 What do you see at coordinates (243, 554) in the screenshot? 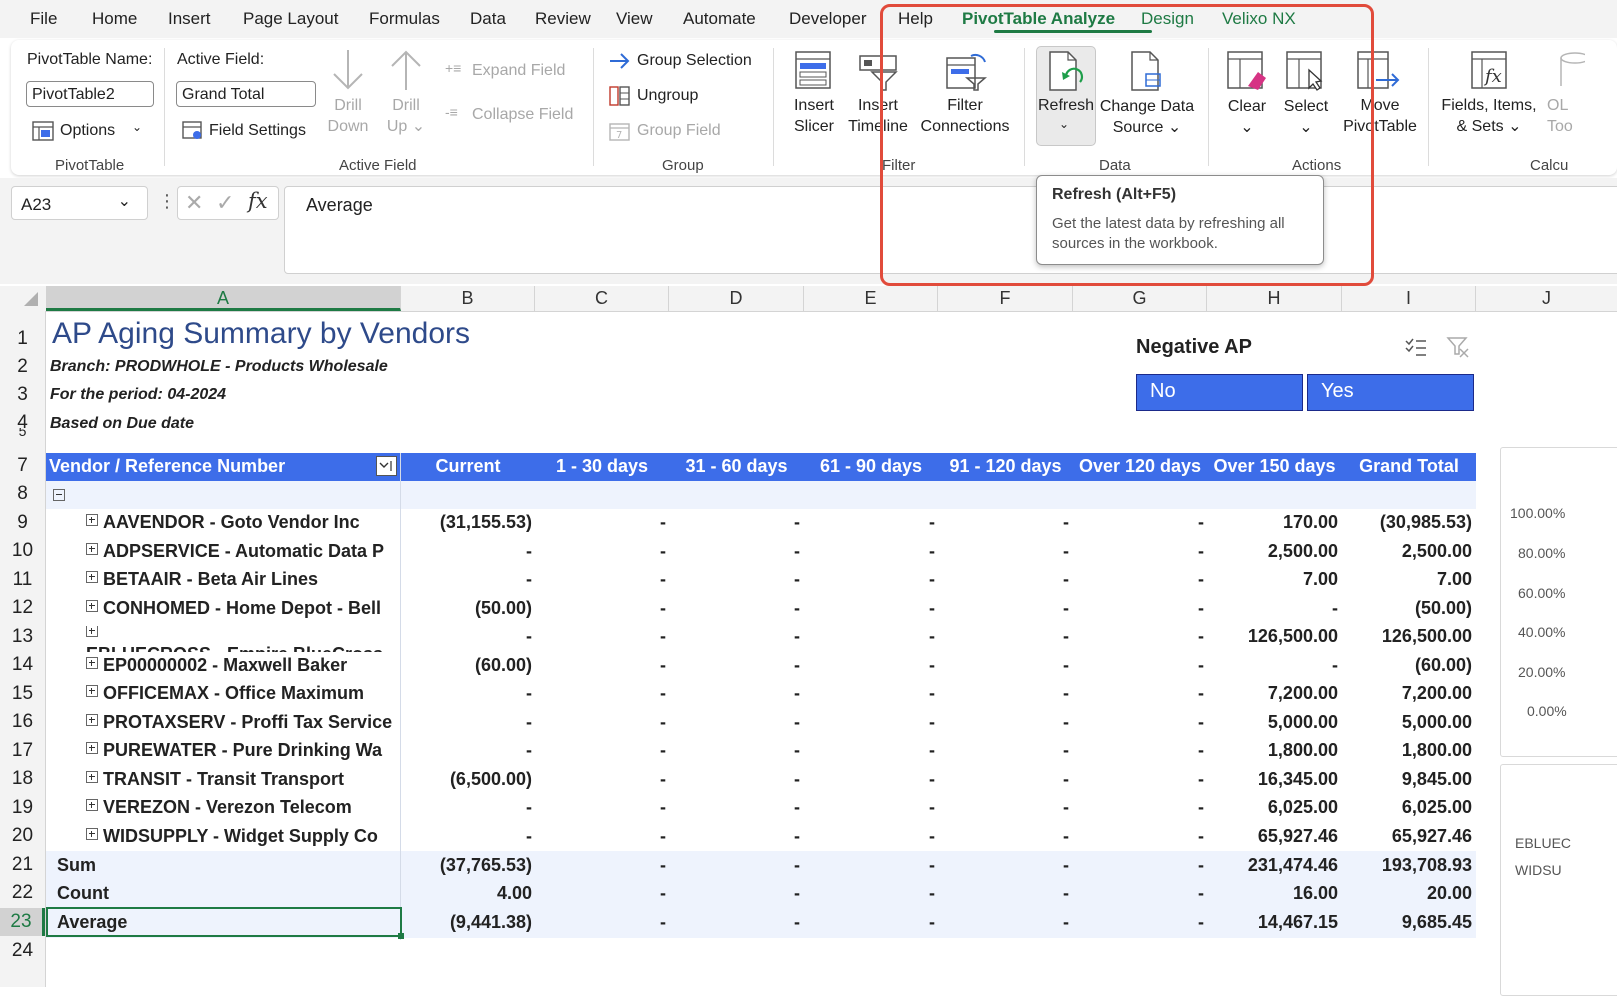
I see `vendor-row-label: ADPSERVICE - Automatic Data P` at bounding box center [243, 554].